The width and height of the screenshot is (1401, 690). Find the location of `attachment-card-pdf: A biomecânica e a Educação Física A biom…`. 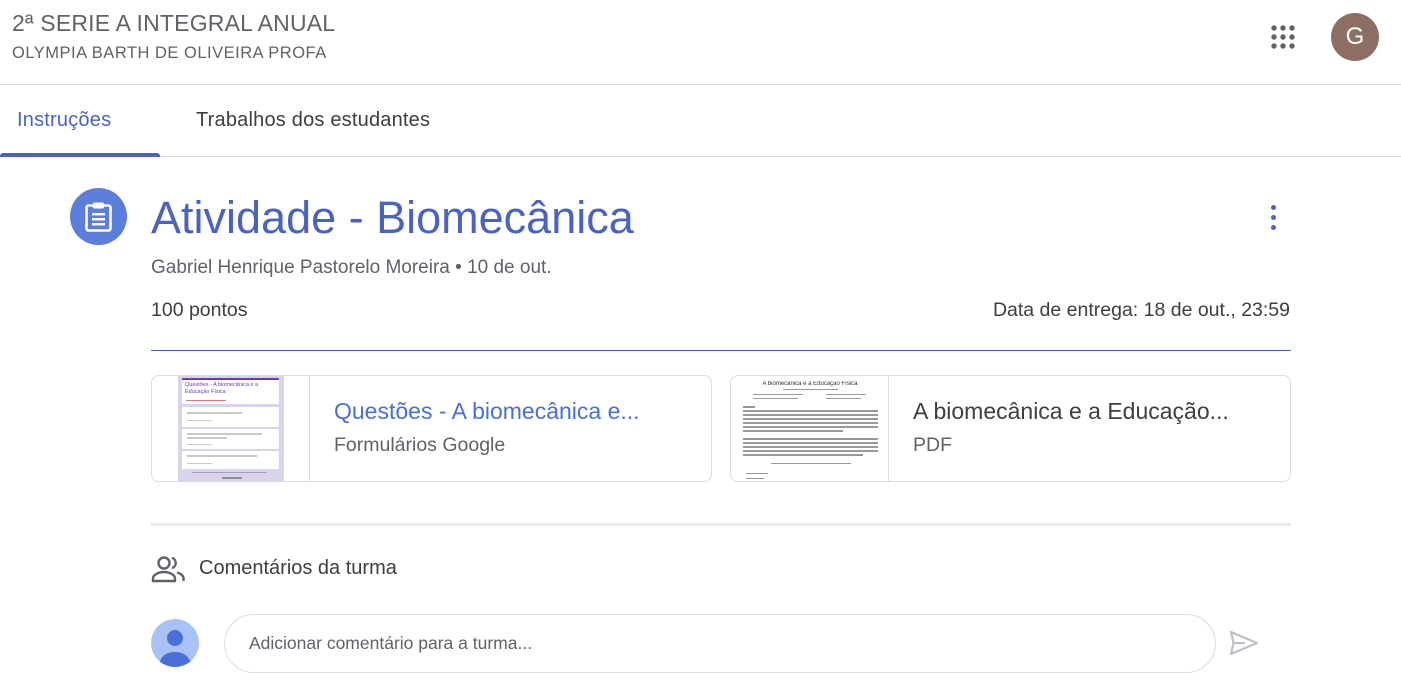

attachment-card-pdf: A biomecânica e a Educação Física A biom… is located at coordinates (1010, 428).